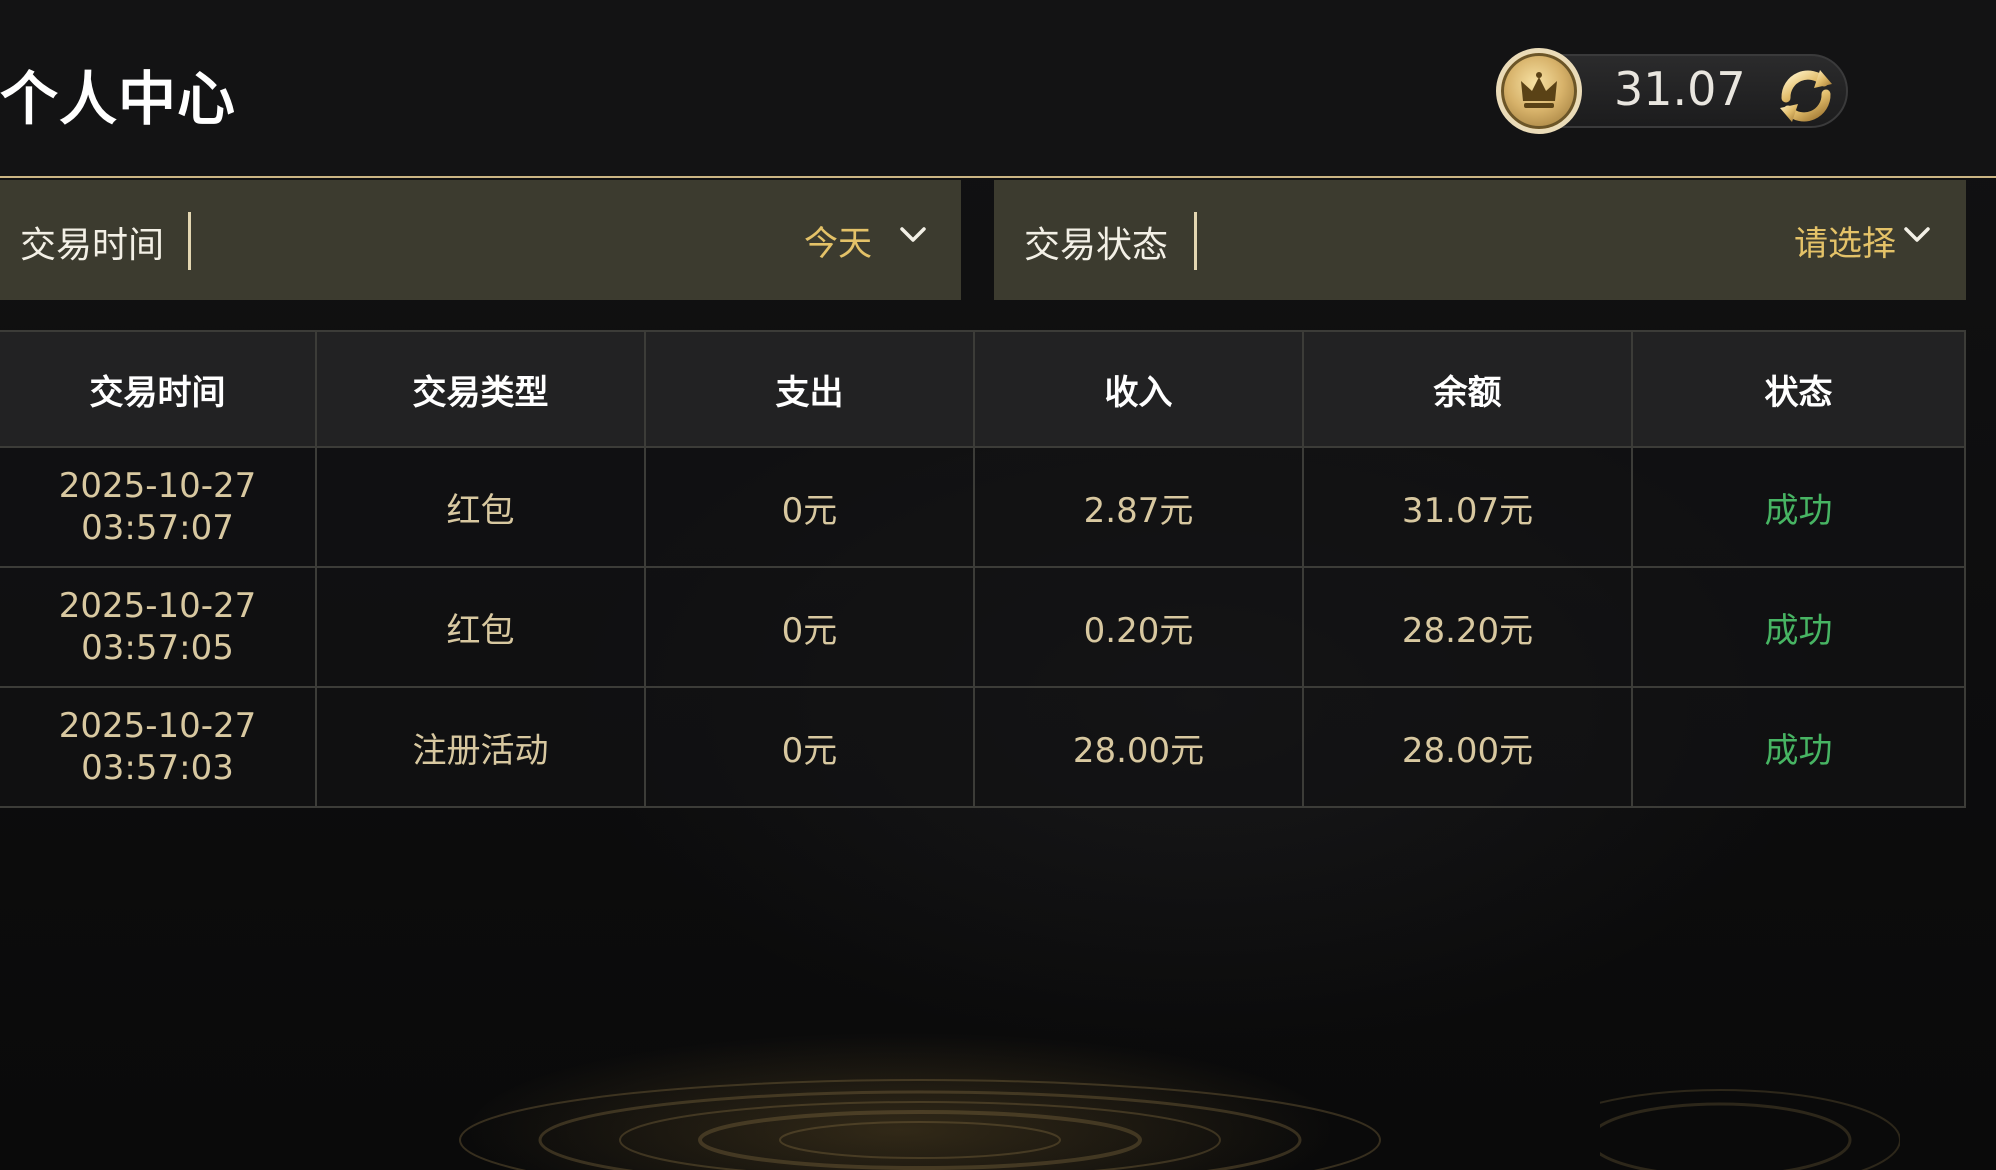 The width and height of the screenshot is (1996, 1170). I want to click on cell-balance: 28.00元, so click(1468, 748).